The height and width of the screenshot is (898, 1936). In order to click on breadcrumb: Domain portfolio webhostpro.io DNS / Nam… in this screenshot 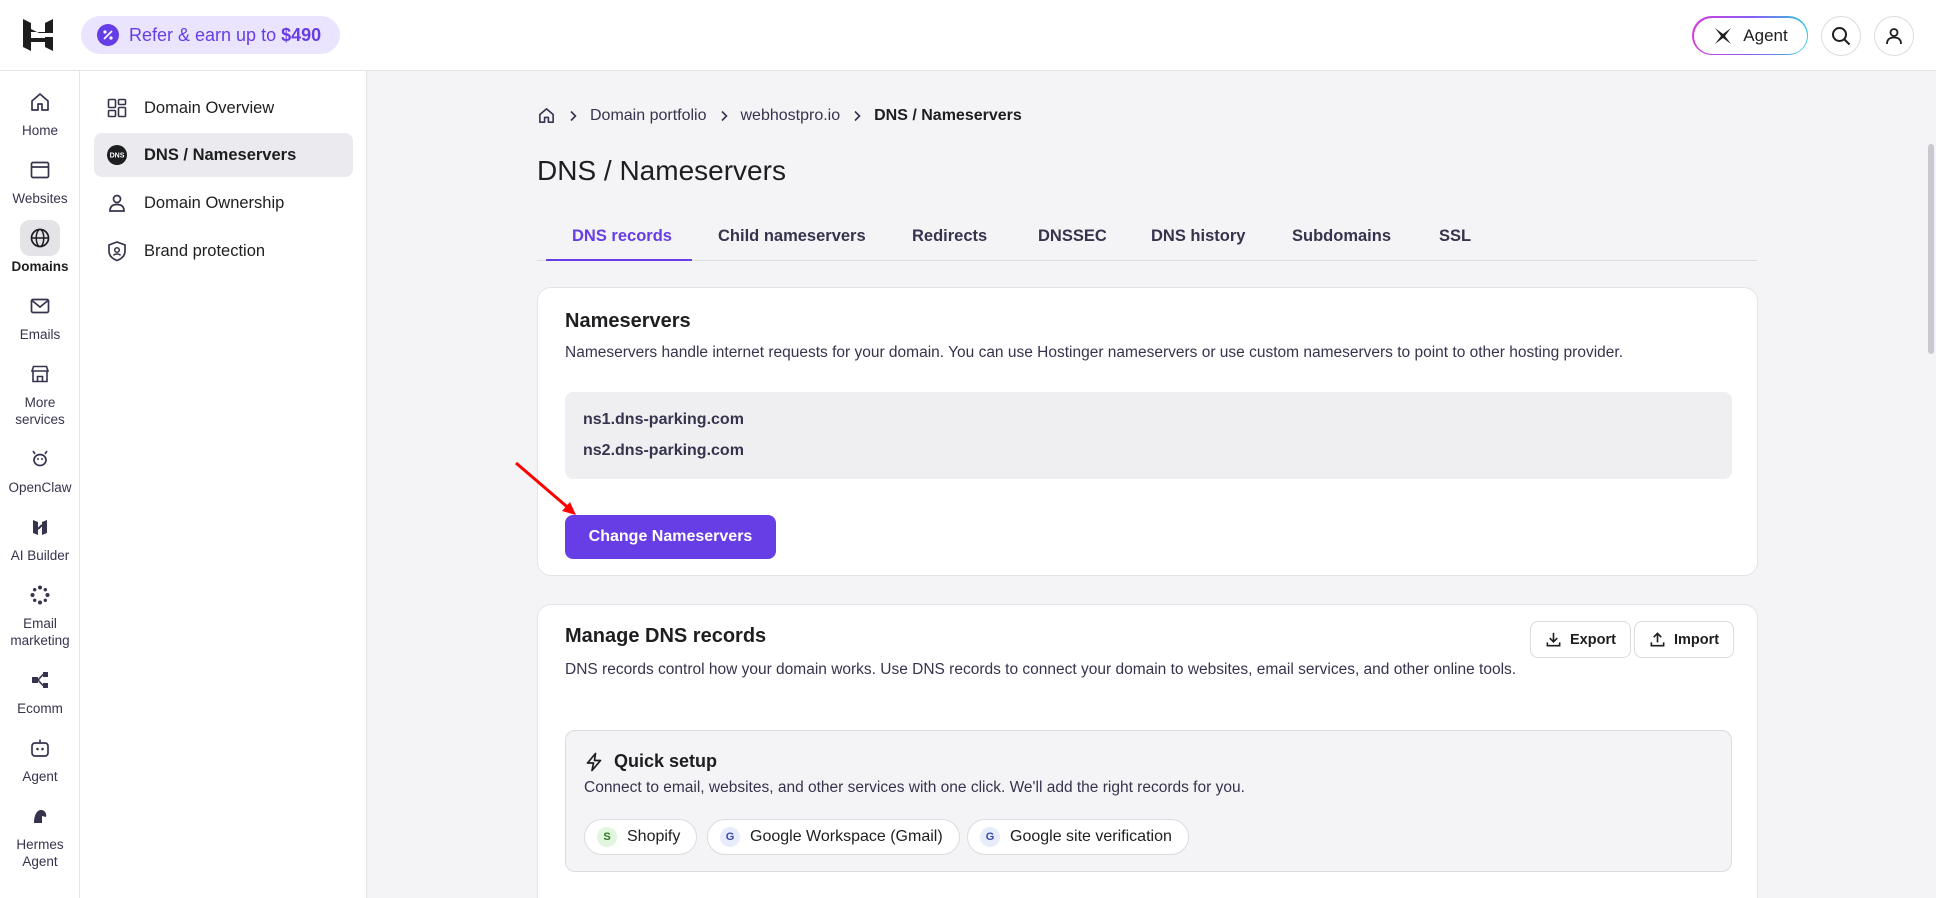, I will do `click(779, 115)`.